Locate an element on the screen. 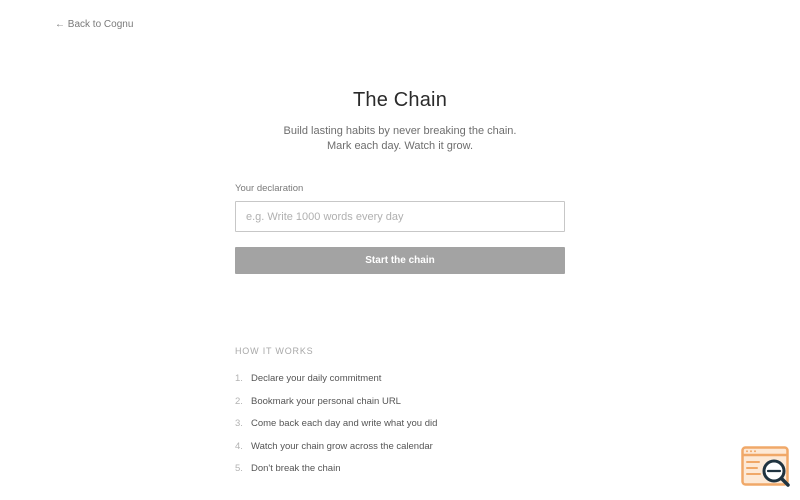  step-text: Declare your daily commitment is located at coordinates (316, 378).